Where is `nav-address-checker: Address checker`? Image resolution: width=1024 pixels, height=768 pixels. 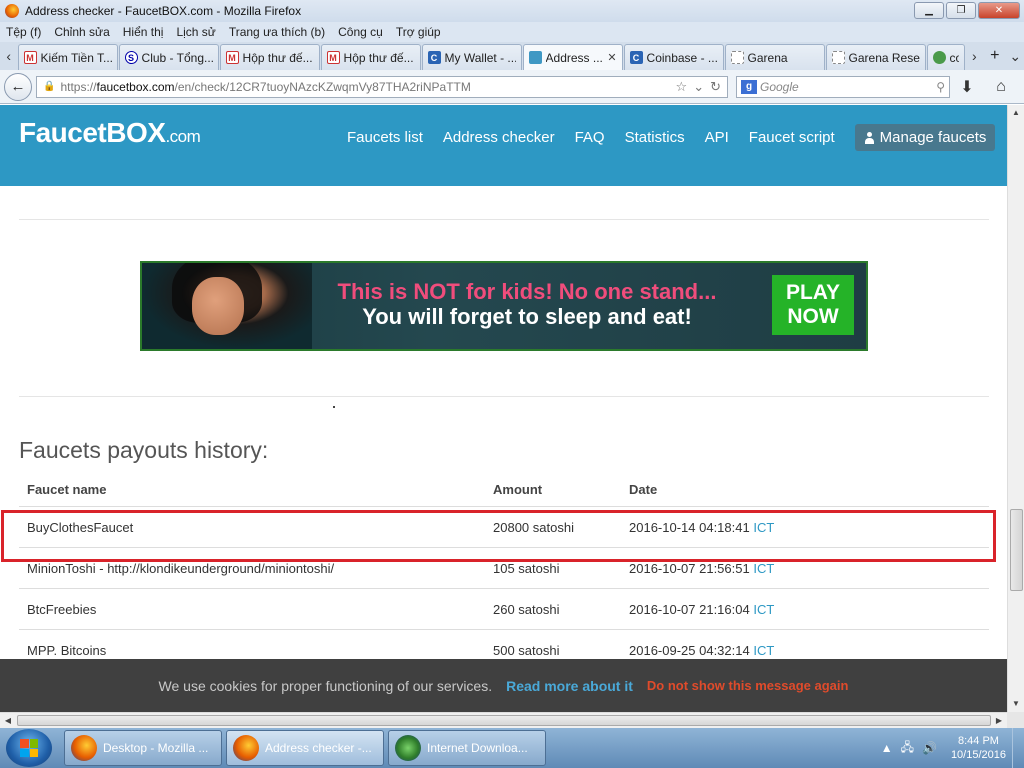 nav-address-checker: Address checker is located at coordinates (499, 137).